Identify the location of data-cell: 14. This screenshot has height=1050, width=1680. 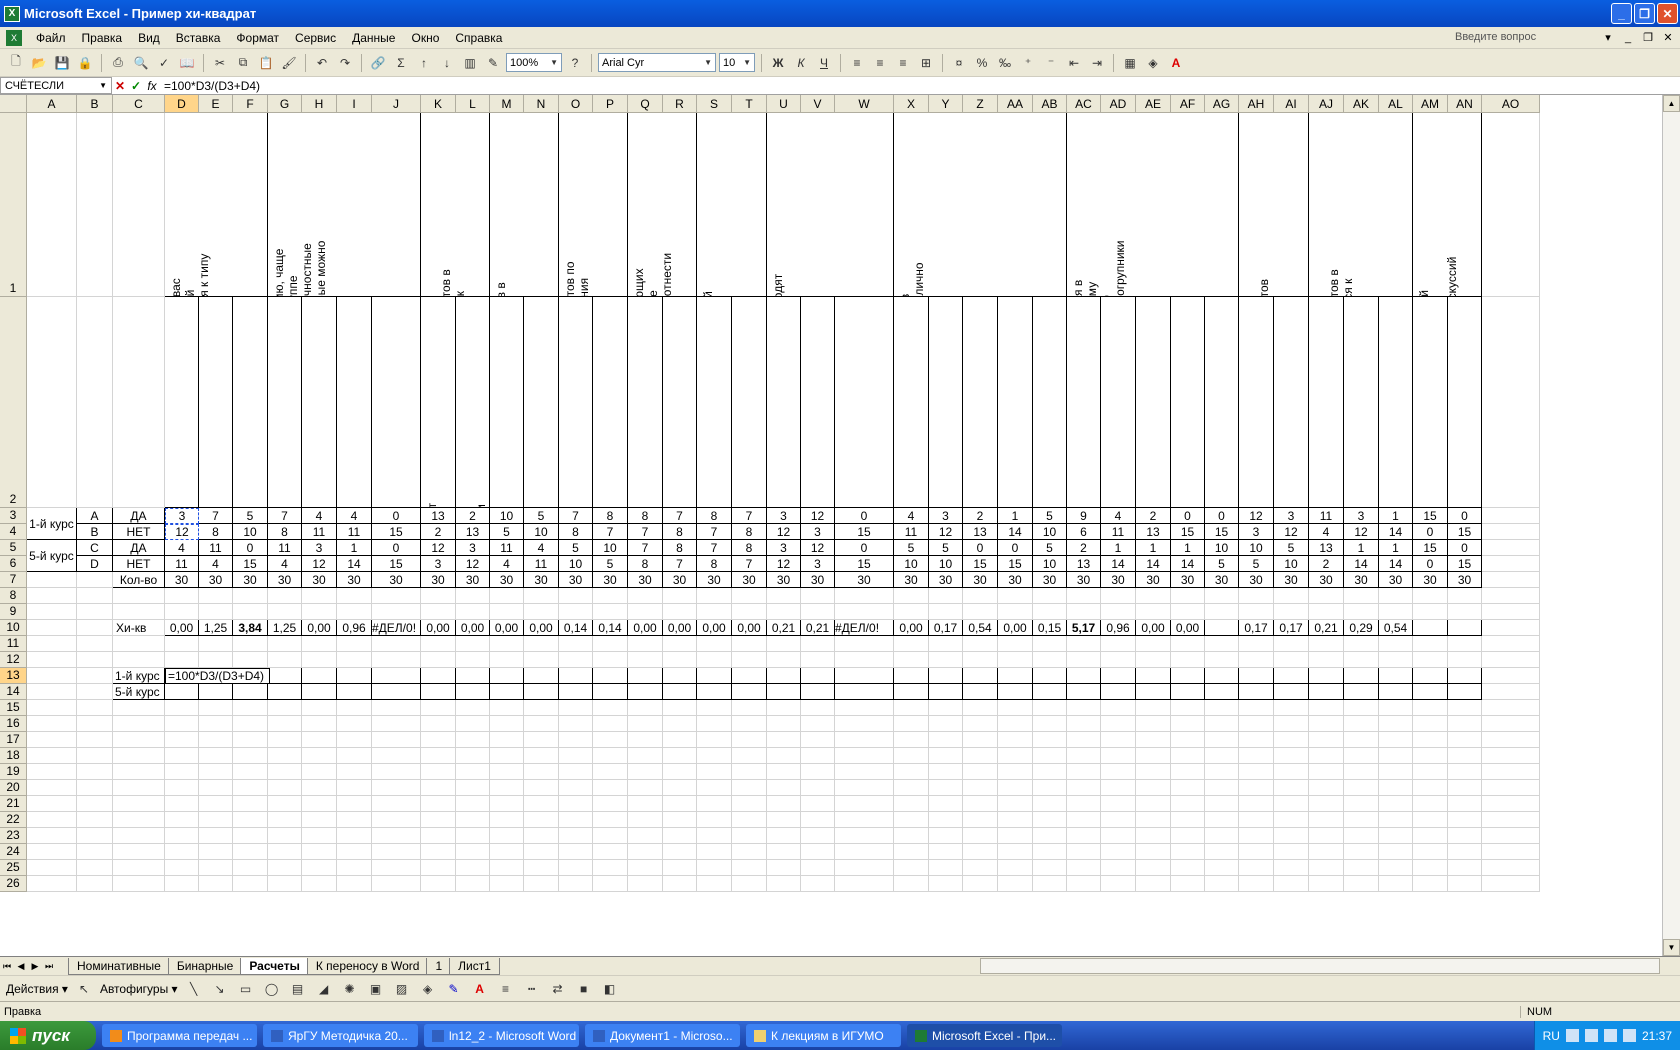
(1015, 532).